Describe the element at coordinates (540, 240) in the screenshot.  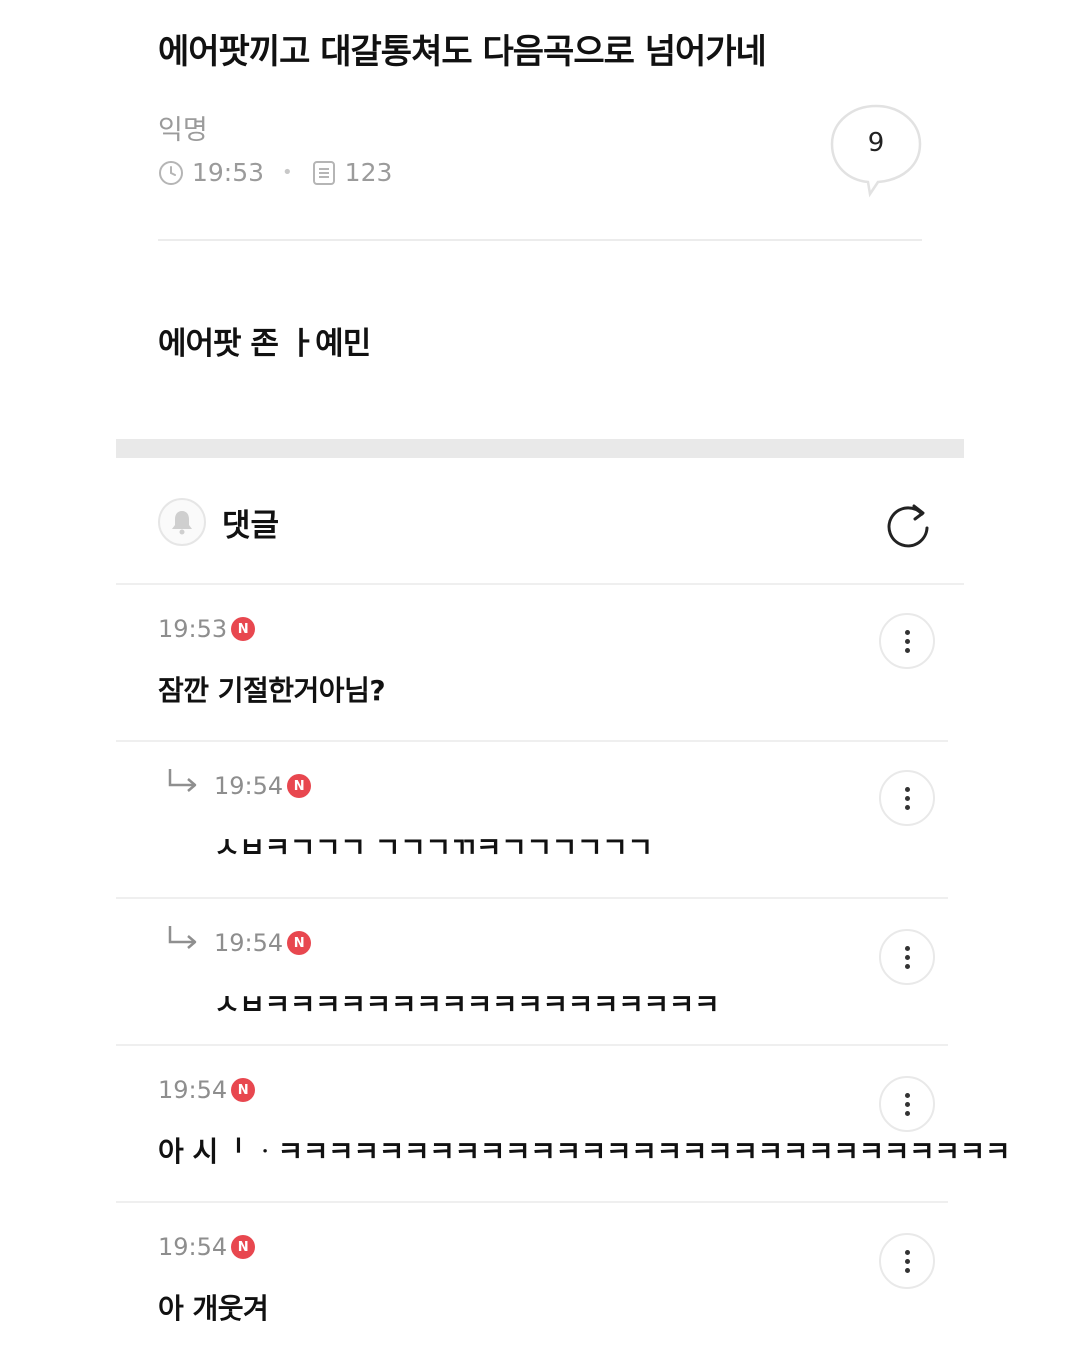
I see `header-divider` at that location.